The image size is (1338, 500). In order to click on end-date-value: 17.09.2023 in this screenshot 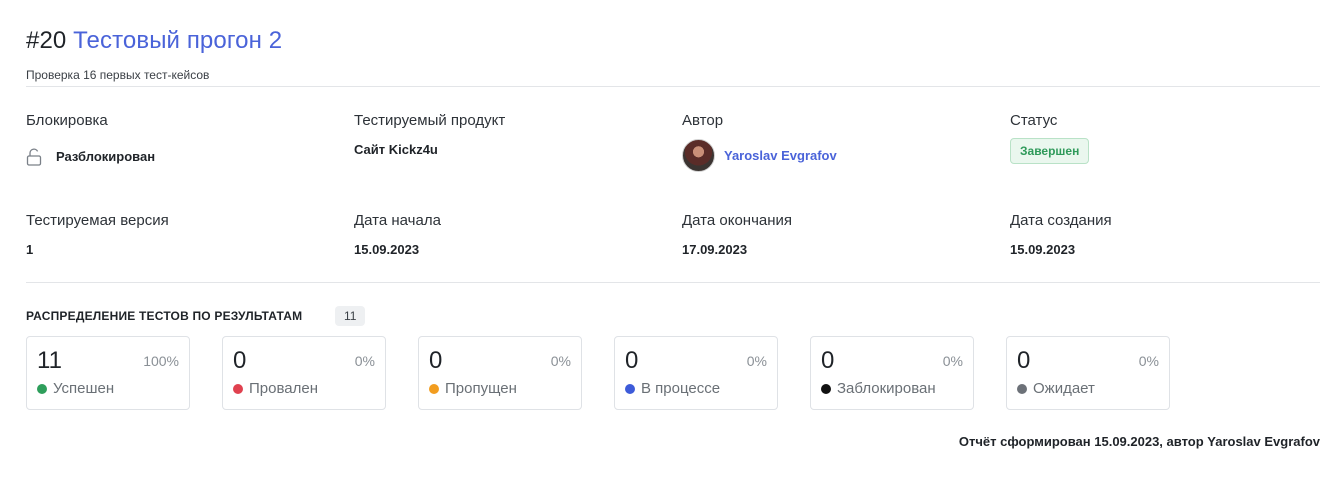, I will do `click(715, 249)`.